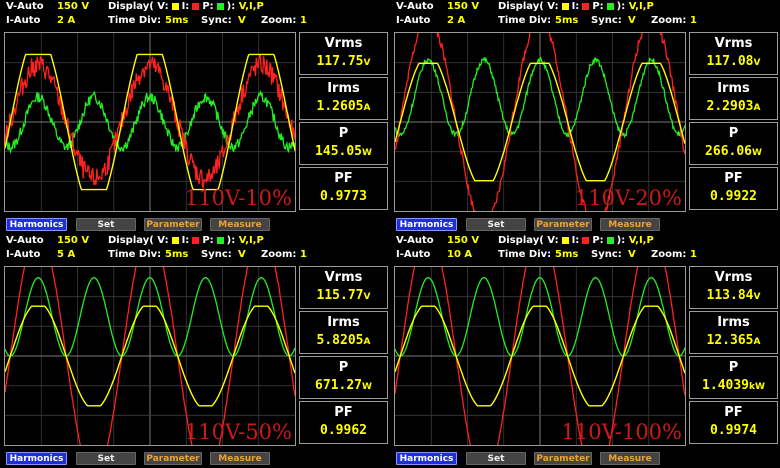 This screenshot has width=780, height=468. What do you see at coordinates (733, 133) in the screenshot?
I see `power-label: P` at bounding box center [733, 133].